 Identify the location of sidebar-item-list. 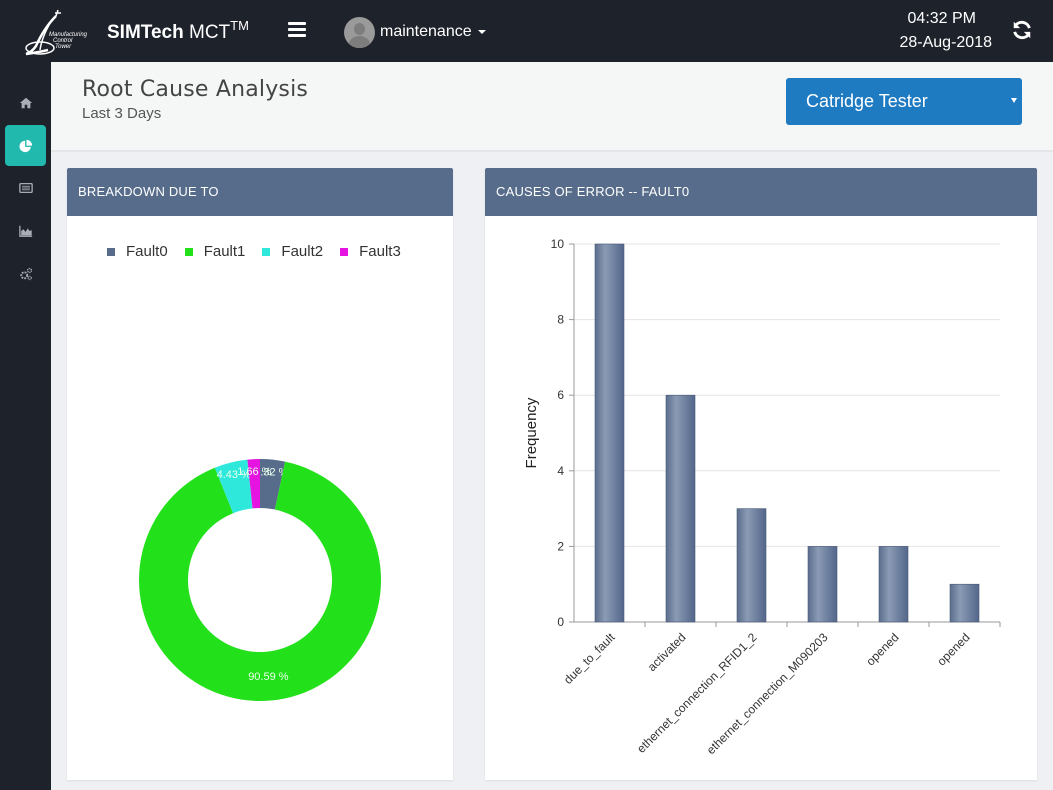
(25, 187).